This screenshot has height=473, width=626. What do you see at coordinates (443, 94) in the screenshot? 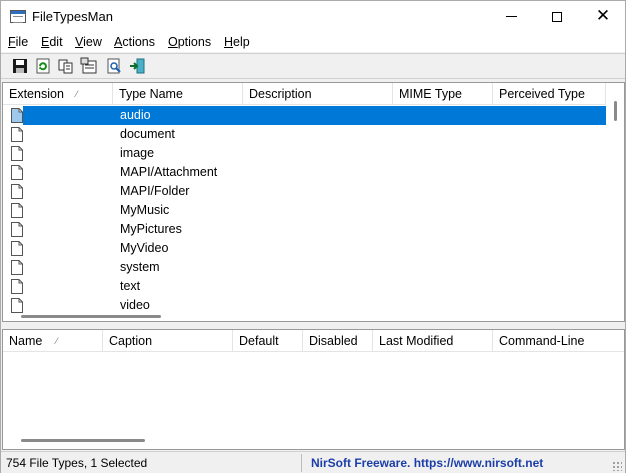
I see `column-mime-type: MIME Type` at bounding box center [443, 94].